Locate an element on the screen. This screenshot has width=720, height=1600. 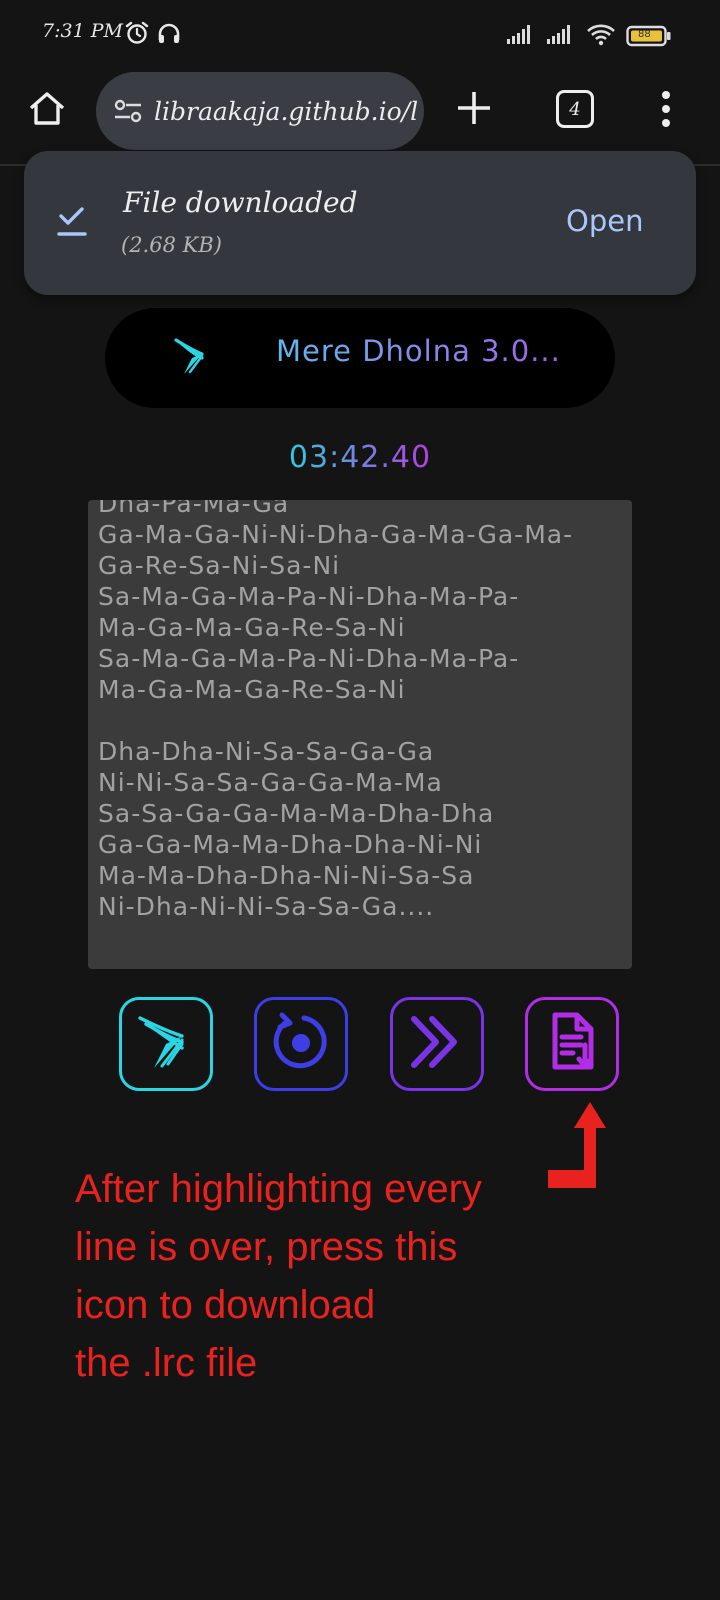
download-lrc-button is located at coordinates (572, 1044).